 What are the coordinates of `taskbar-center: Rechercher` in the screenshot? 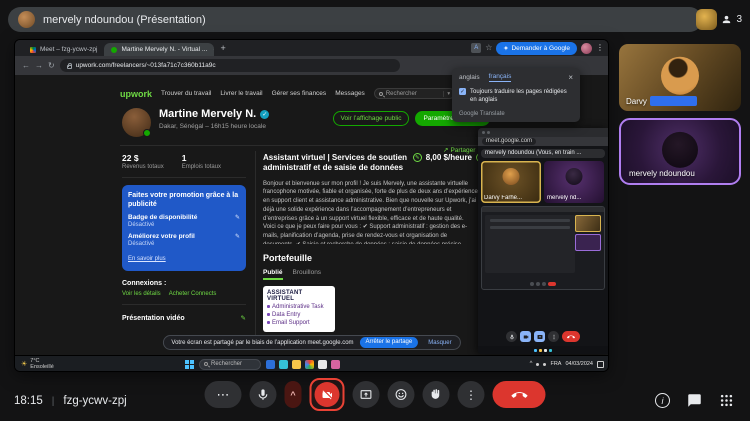 It's located at (262, 364).